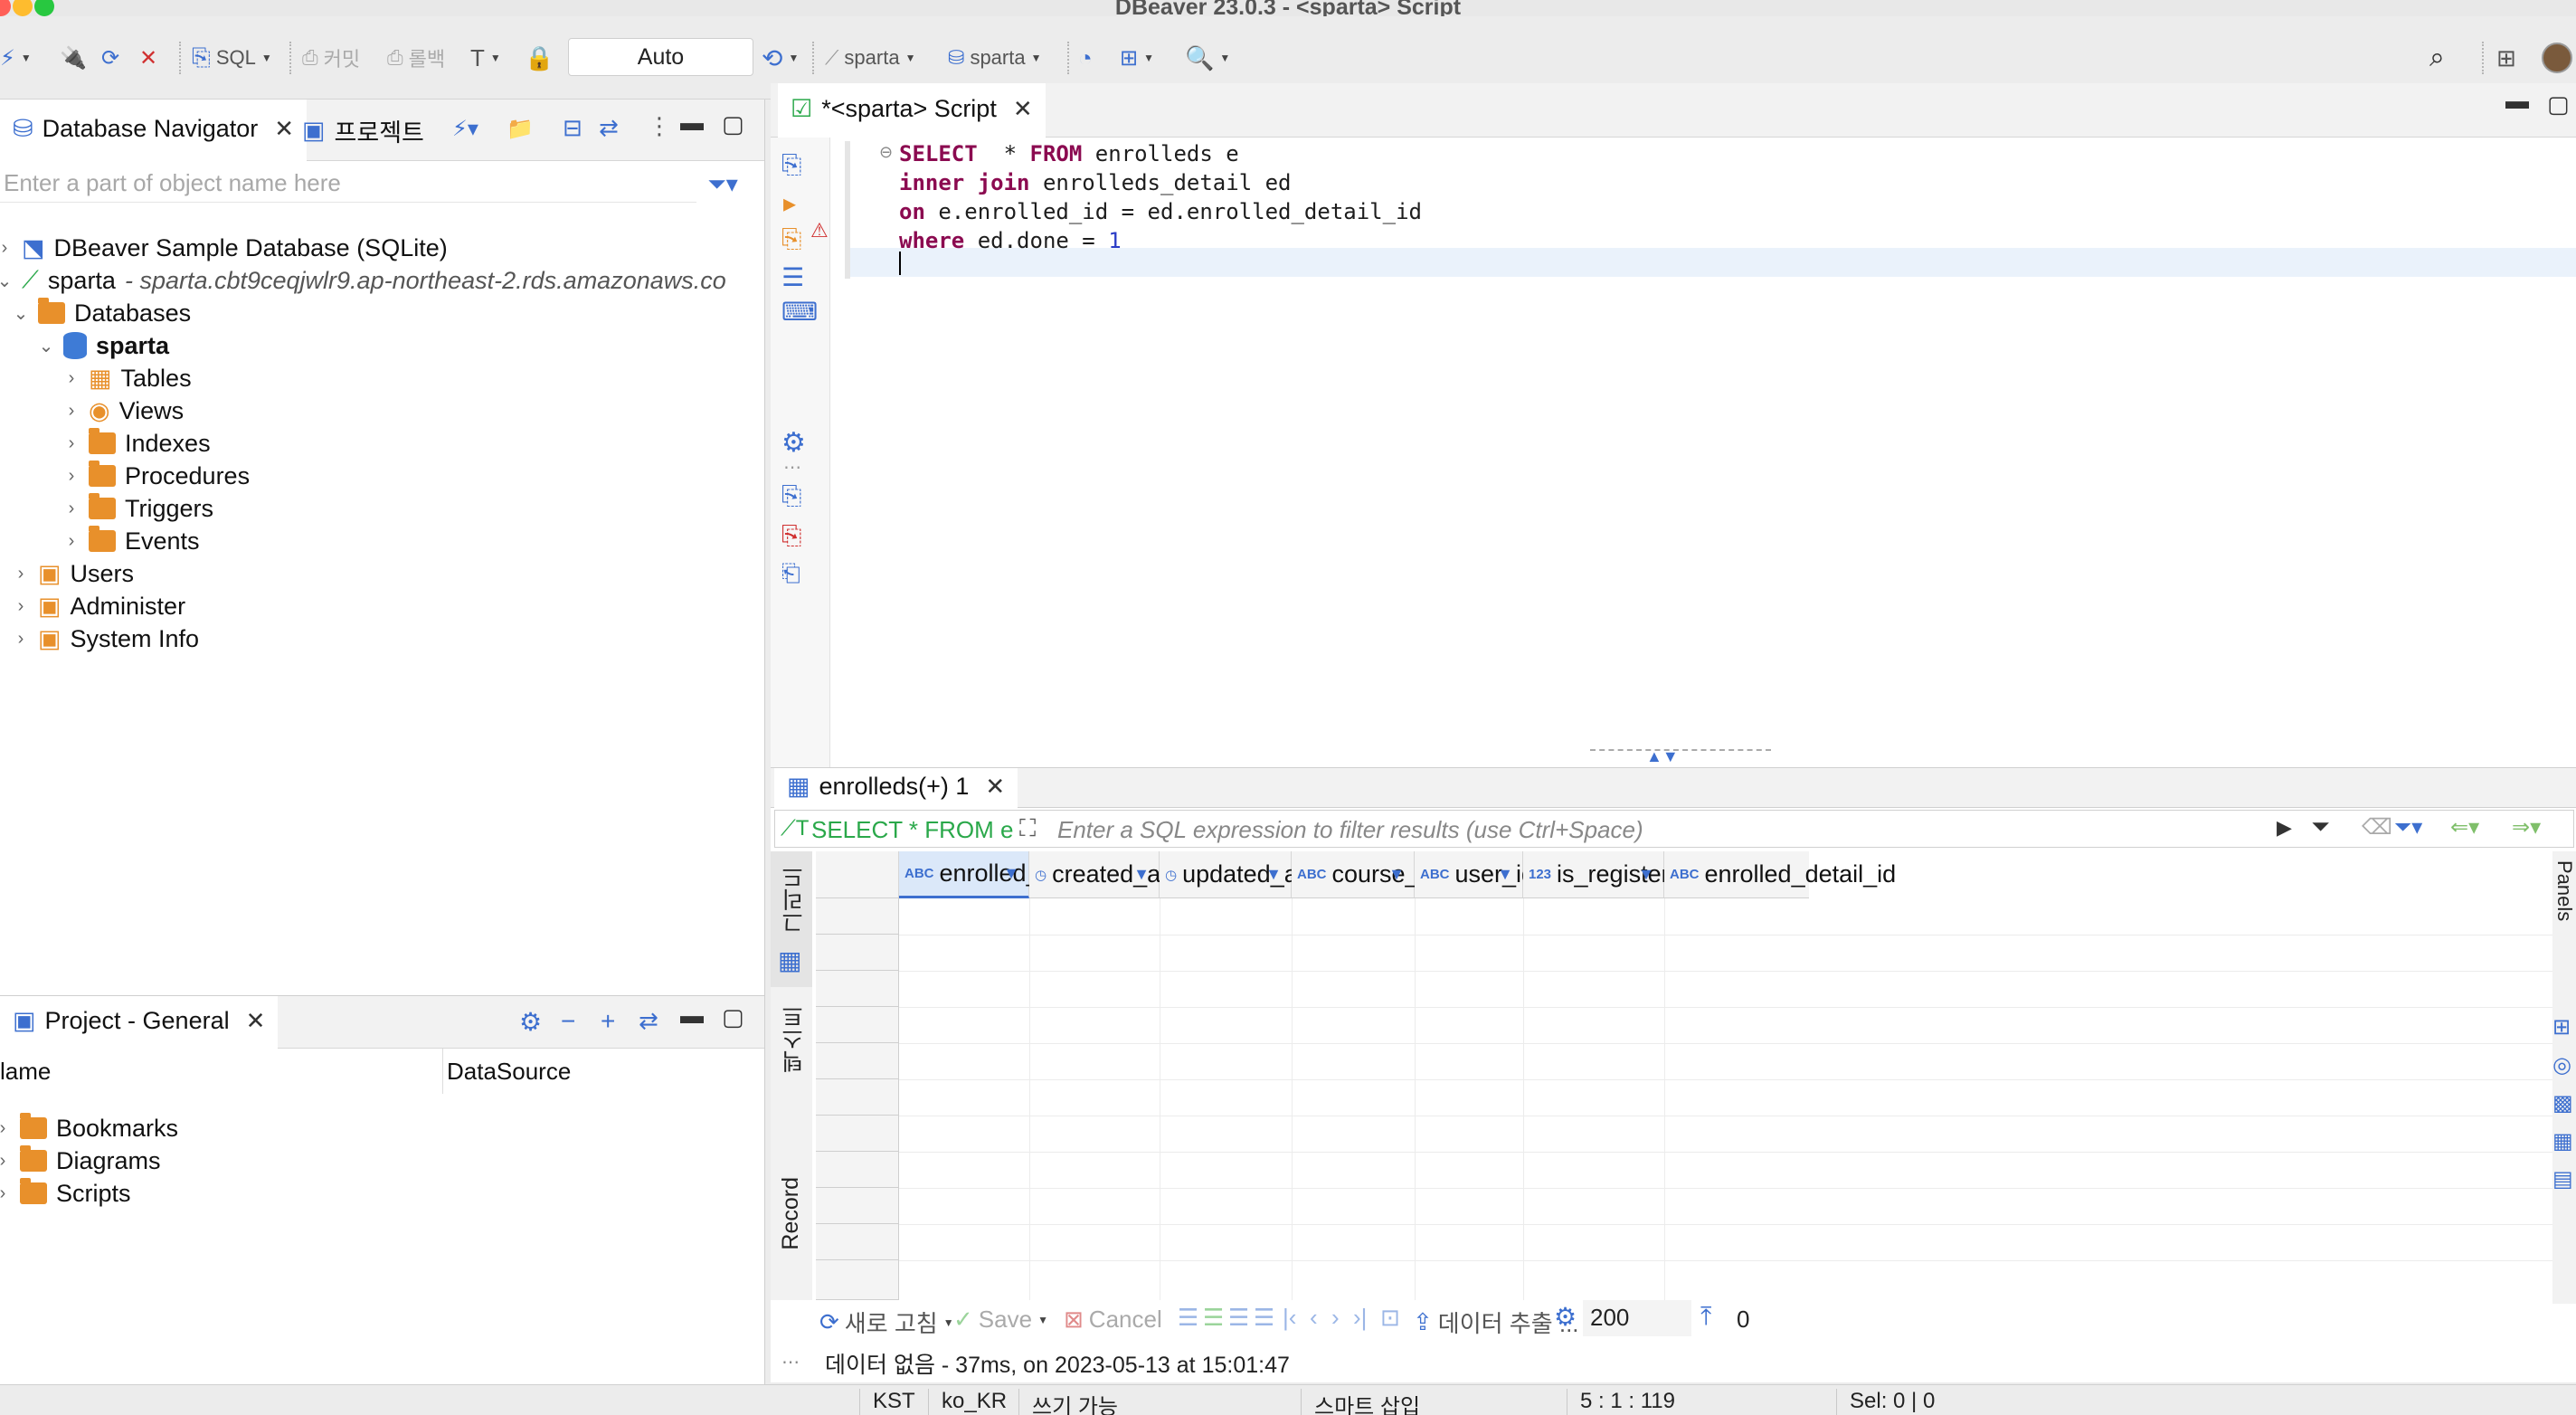 This screenshot has width=2576, height=1415. What do you see at coordinates (1314, 1318) in the screenshot?
I see `prev-page-icon: ‹` at bounding box center [1314, 1318].